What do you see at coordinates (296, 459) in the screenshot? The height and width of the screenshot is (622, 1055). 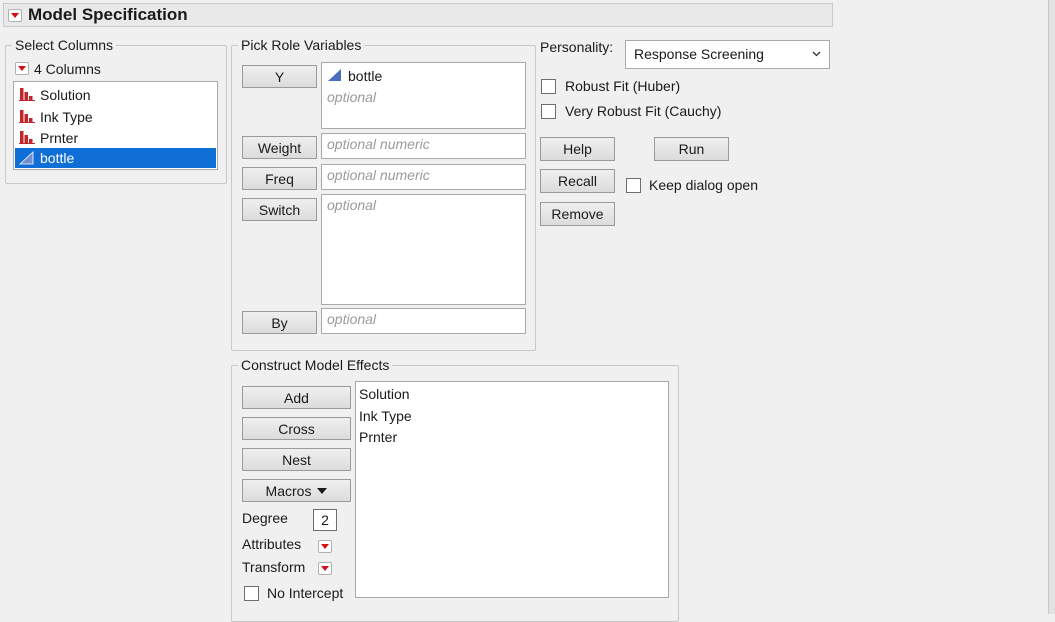 I see `nest-button: Nest` at bounding box center [296, 459].